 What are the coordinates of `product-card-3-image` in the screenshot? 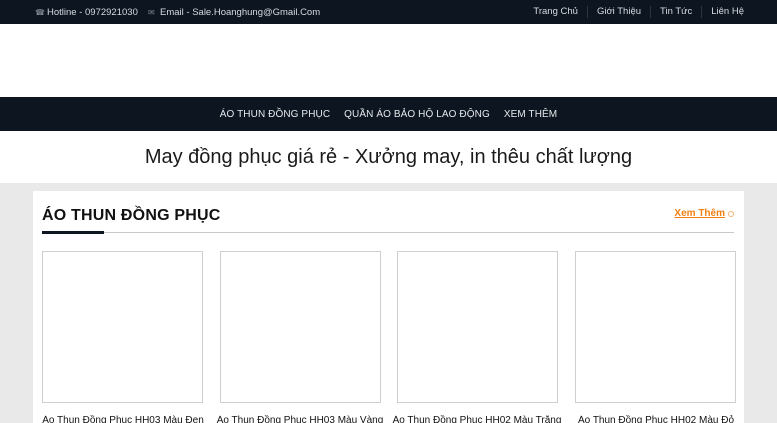 It's located at (477, 327).